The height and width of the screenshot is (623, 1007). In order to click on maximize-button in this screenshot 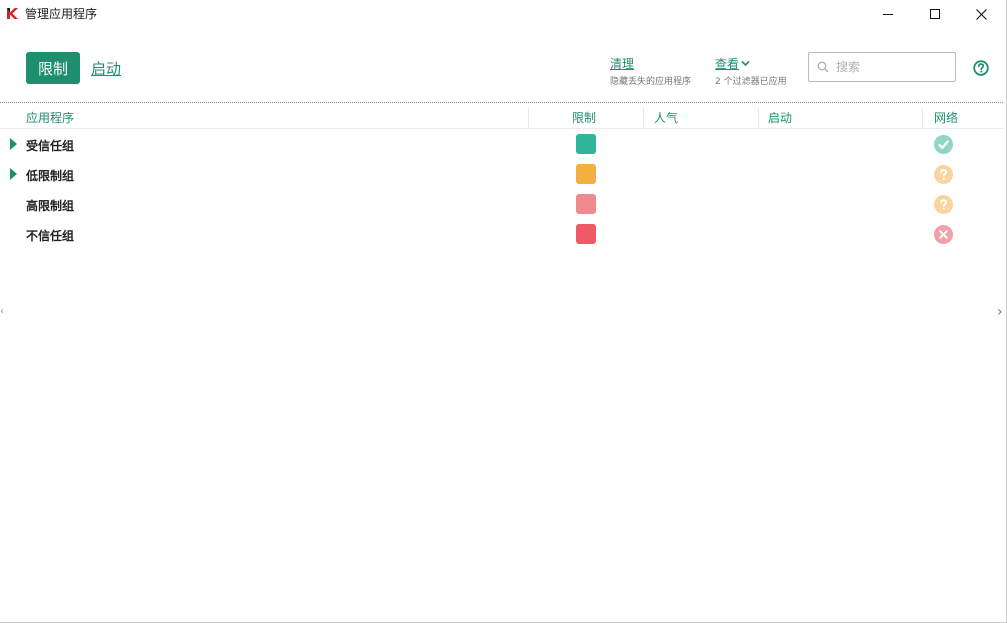, I will do `click(935, 14)`.